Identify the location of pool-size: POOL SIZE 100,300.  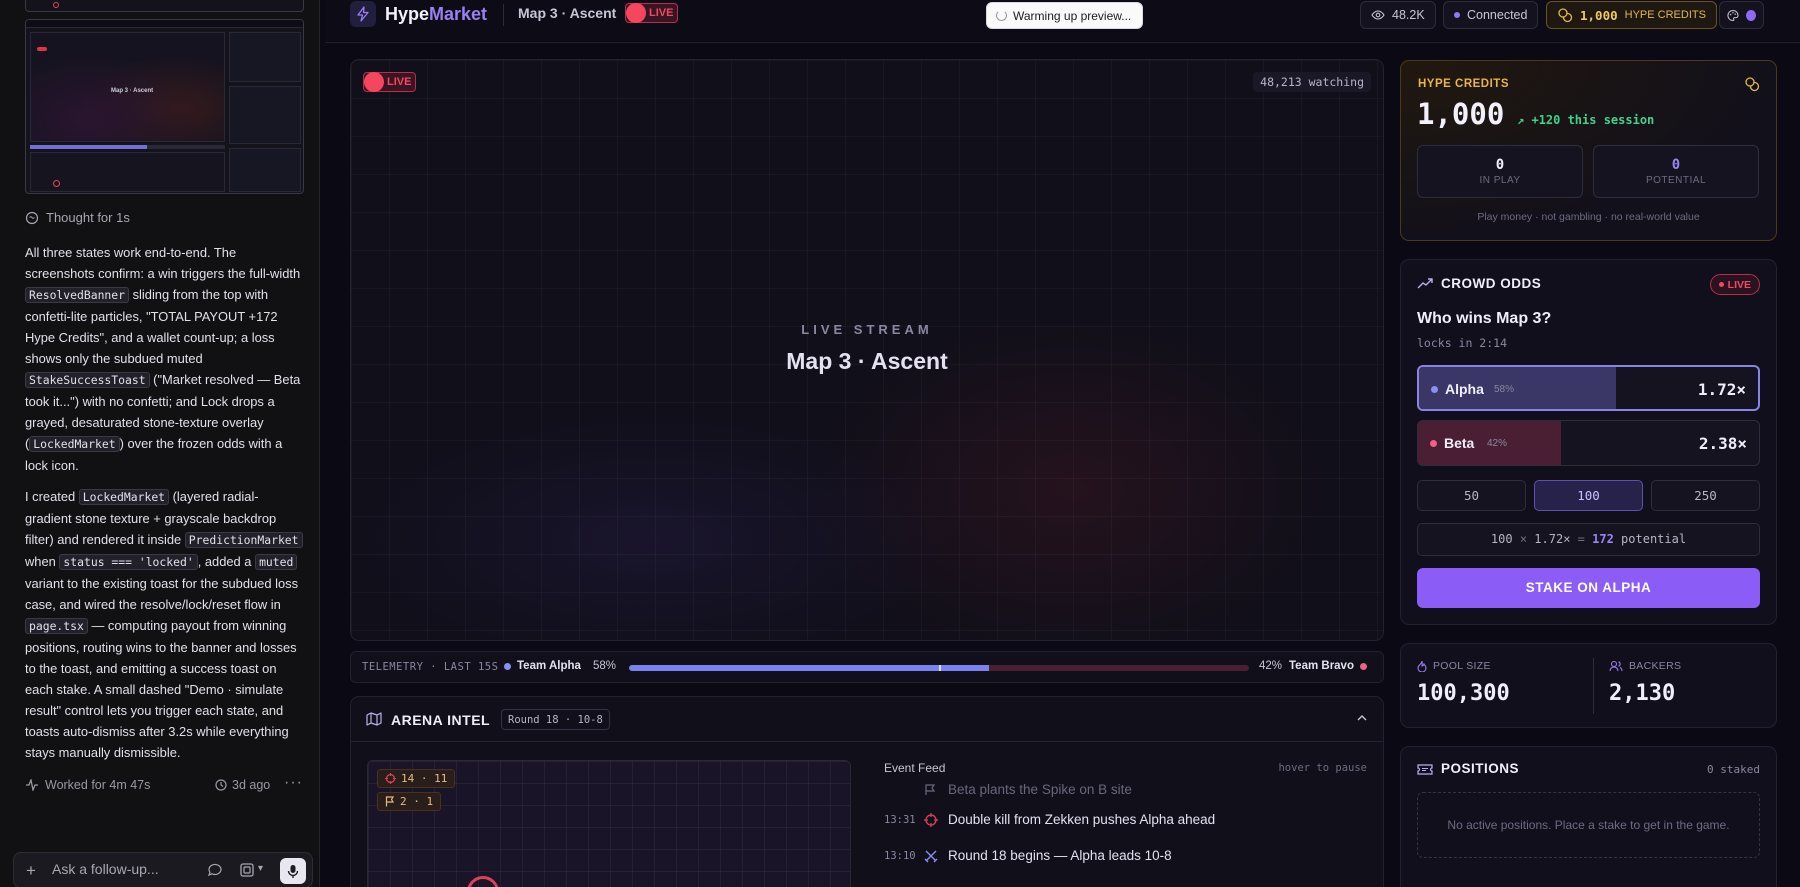
(1463, 683).